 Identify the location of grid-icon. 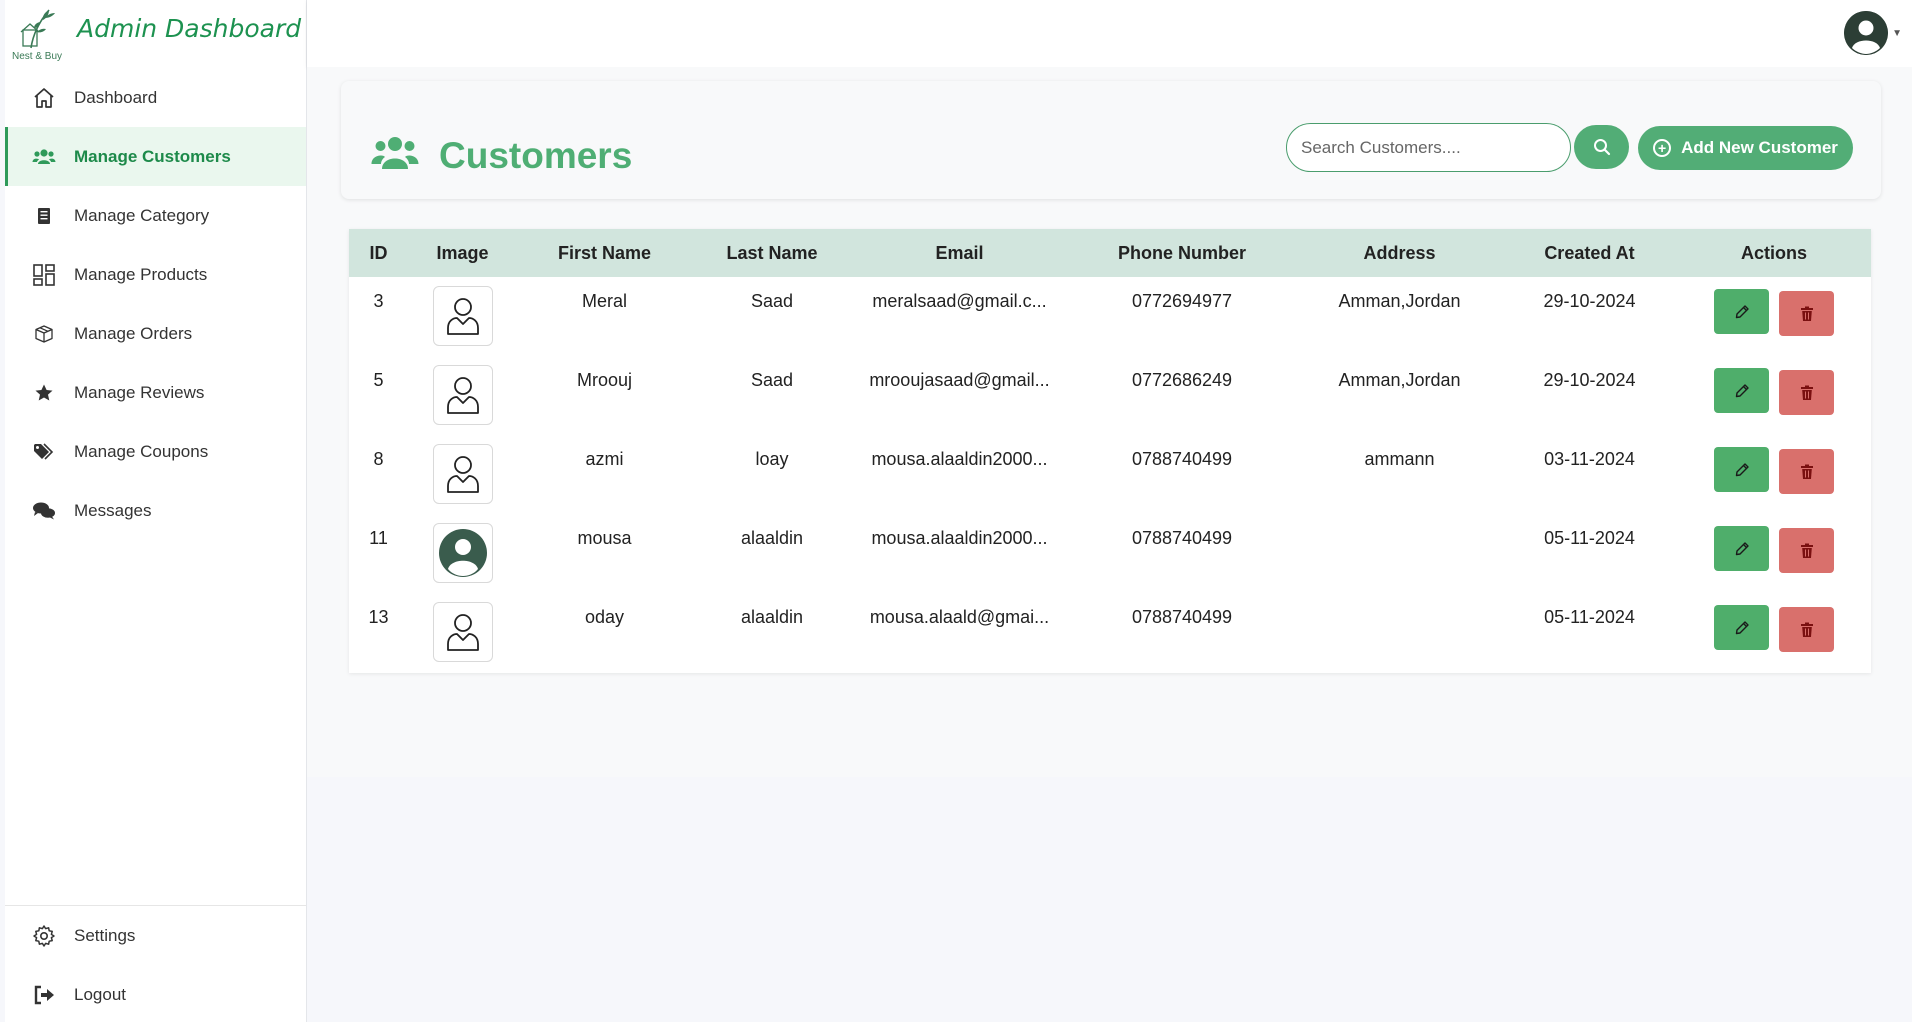
(44, 275).